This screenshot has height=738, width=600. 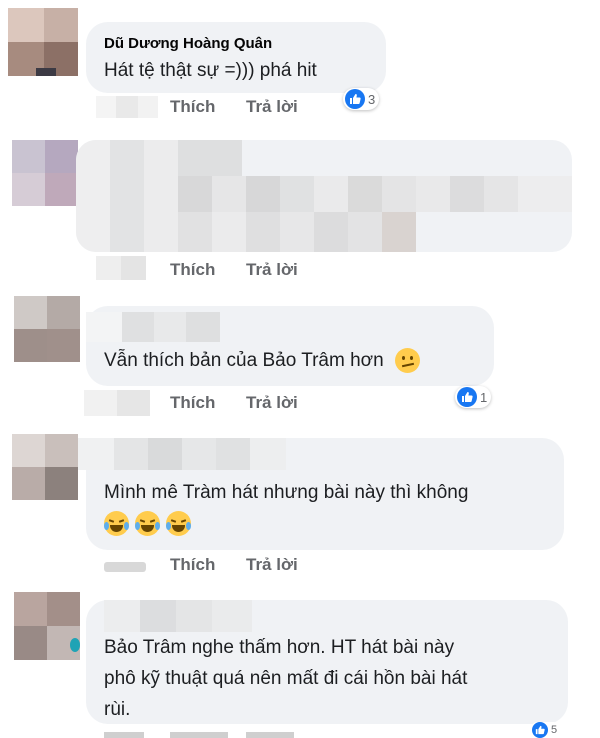 I want to click on reaction-summary: 5, so click(x=546, y=730).